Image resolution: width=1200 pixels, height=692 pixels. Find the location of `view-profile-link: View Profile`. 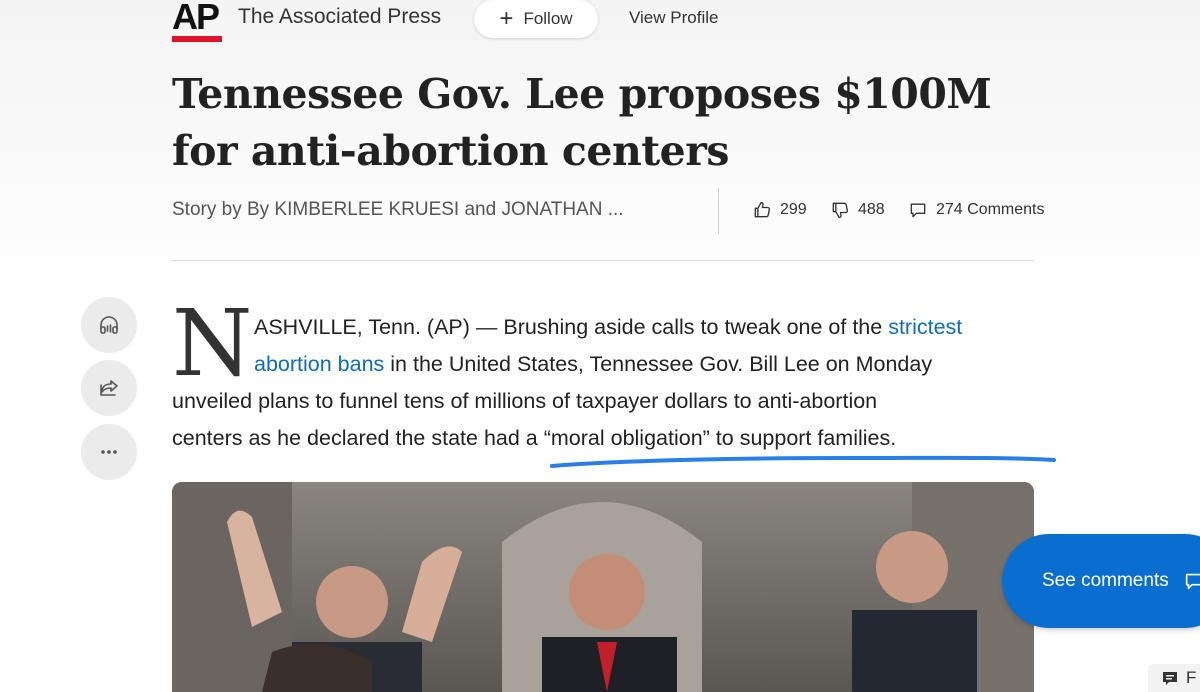

view-profile-link: View Profile is located at coordinates (673, 18).